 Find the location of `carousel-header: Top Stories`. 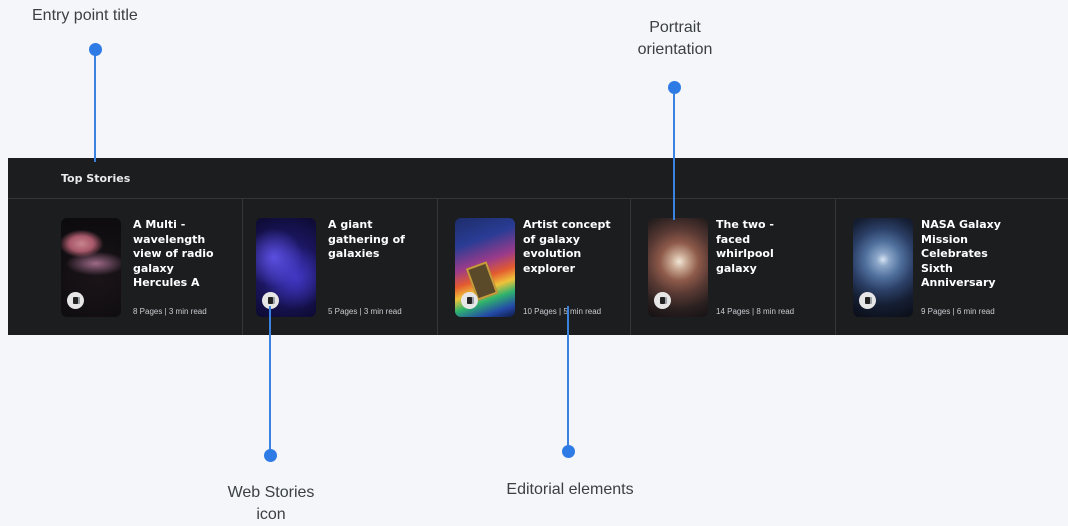

carousel-header: Top Stories is located at coordinates (538, 178).